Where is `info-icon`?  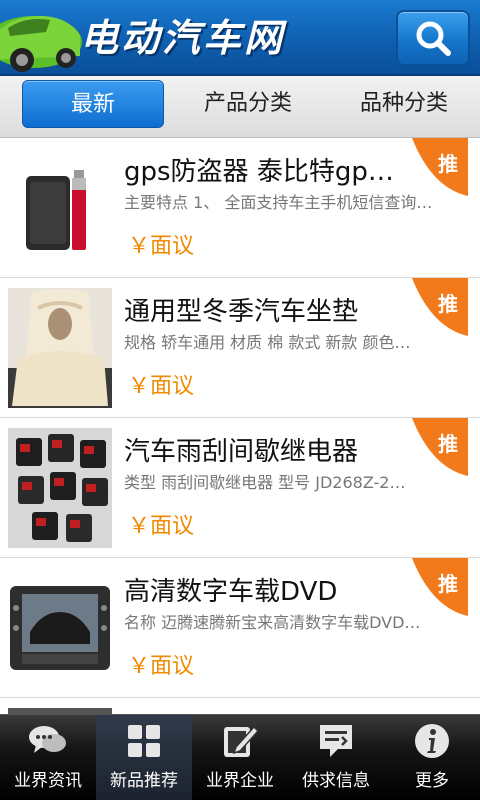
info-icon is located at coordinates (432, 741).